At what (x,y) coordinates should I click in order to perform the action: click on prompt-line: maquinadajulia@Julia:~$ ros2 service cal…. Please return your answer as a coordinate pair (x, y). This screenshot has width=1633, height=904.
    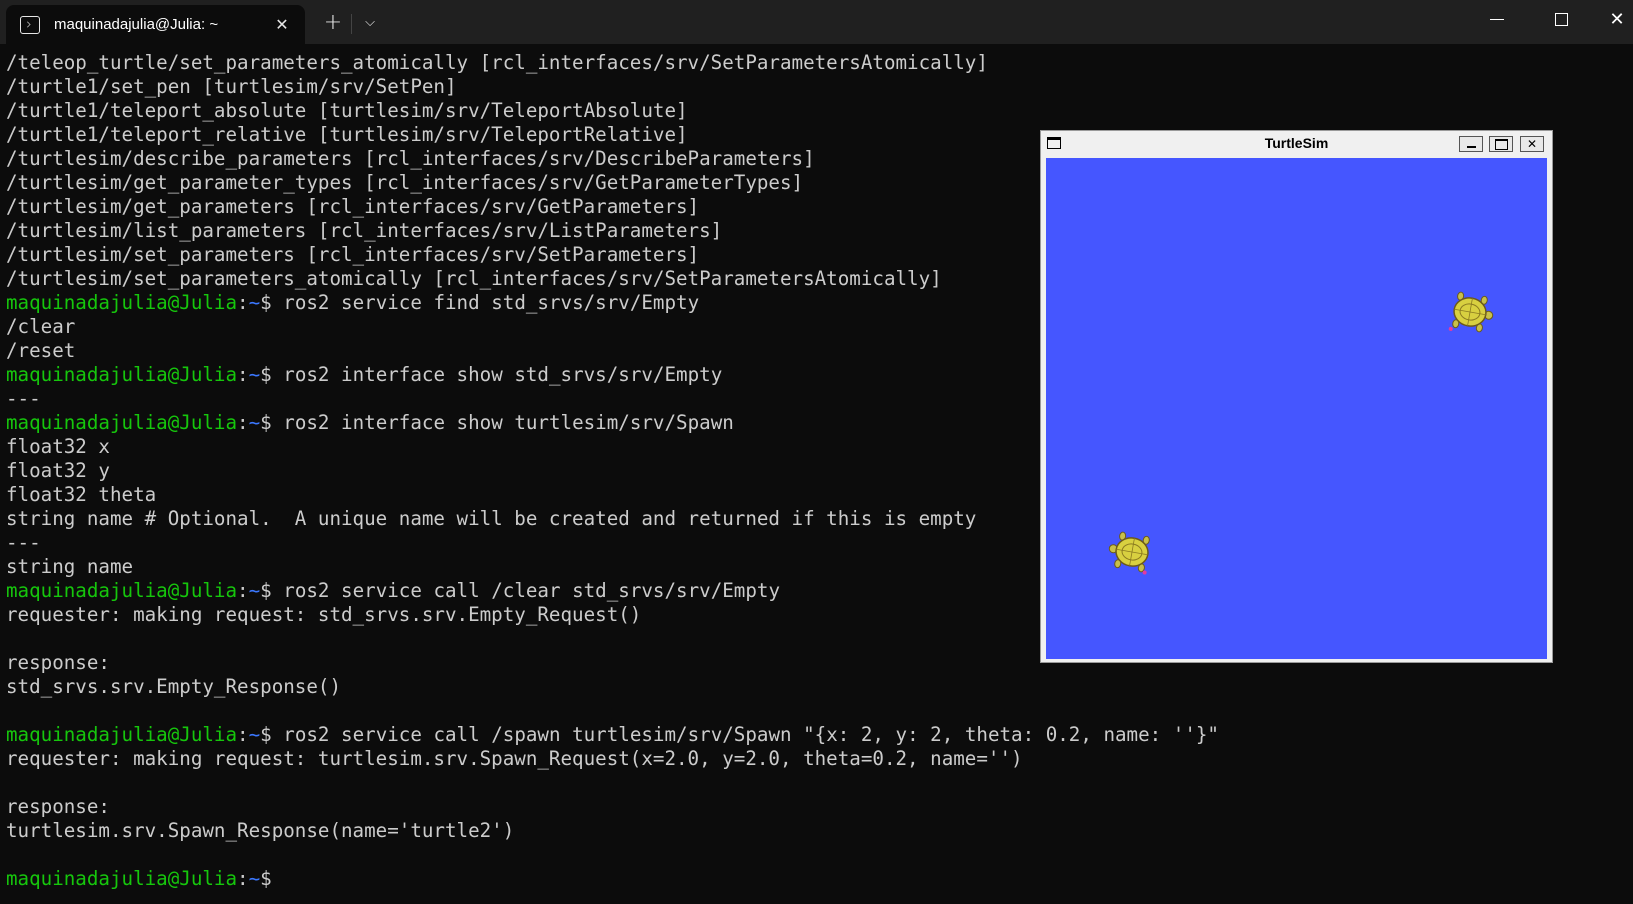
    Looking at the image, I should click on (612, 734).